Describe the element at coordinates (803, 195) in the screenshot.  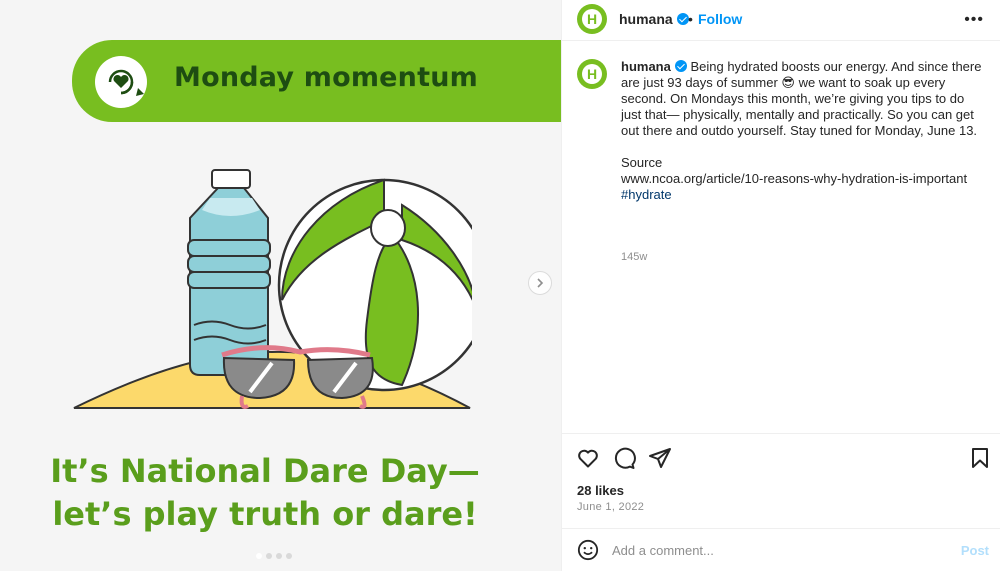
I see `hashtag-link: #hydrate` at that location.